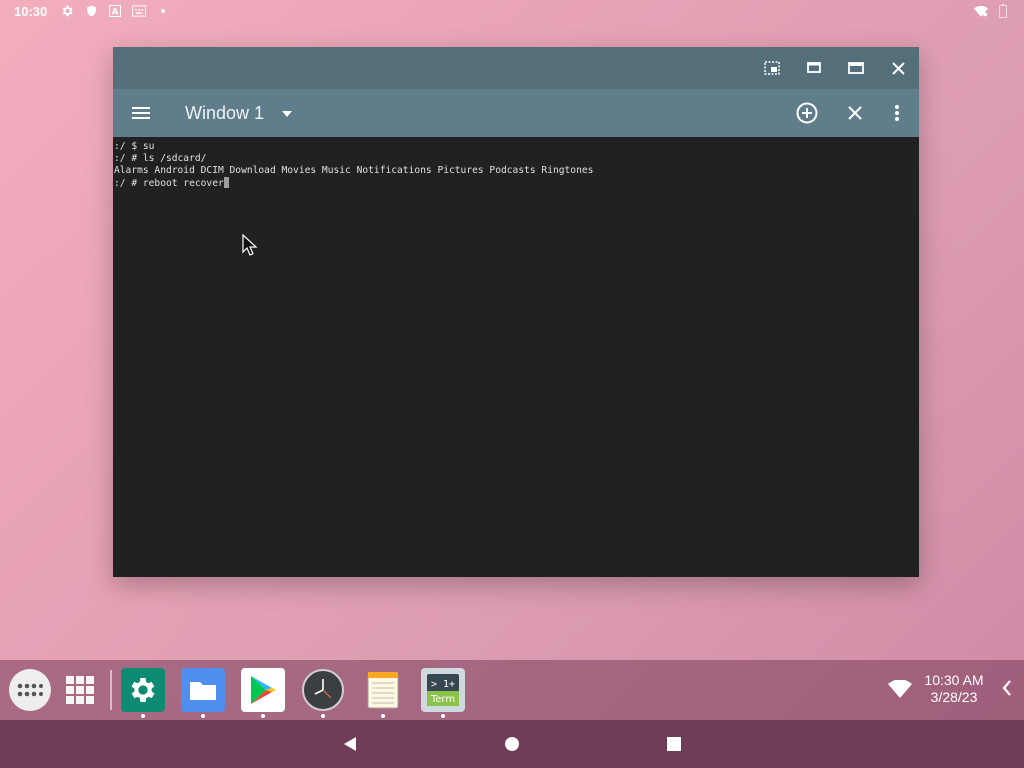 This screenshot has width=1024, height=768. Describe the element at coordinates (91, 11) in the screenshot. I see `shield-icon` at that location.